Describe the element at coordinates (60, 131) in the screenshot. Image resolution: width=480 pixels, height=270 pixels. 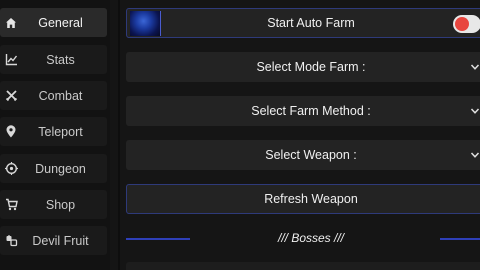
I see `sidebar-item-label: Teleport` at that location.